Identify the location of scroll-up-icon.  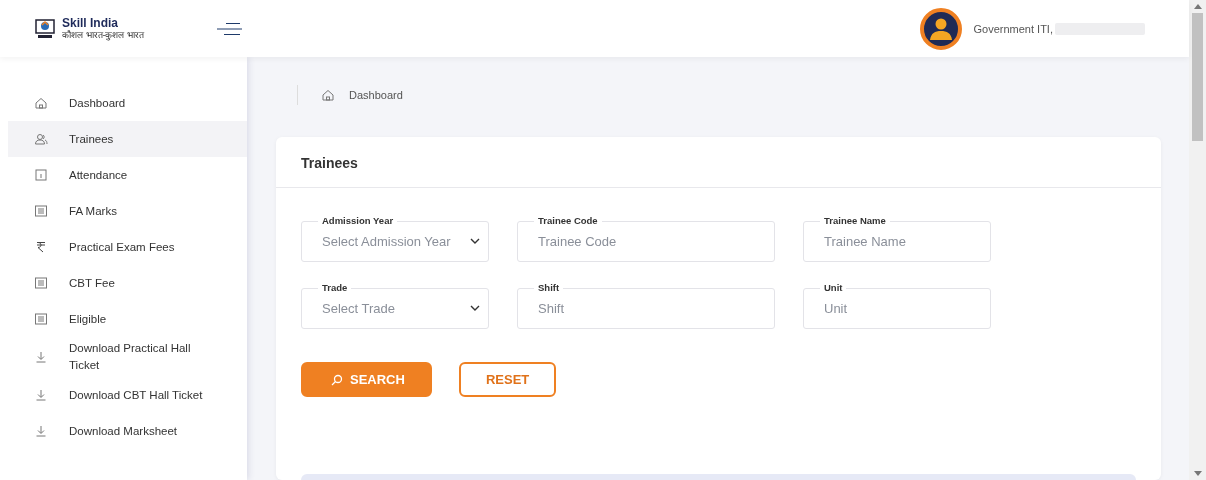
(1197, 6).